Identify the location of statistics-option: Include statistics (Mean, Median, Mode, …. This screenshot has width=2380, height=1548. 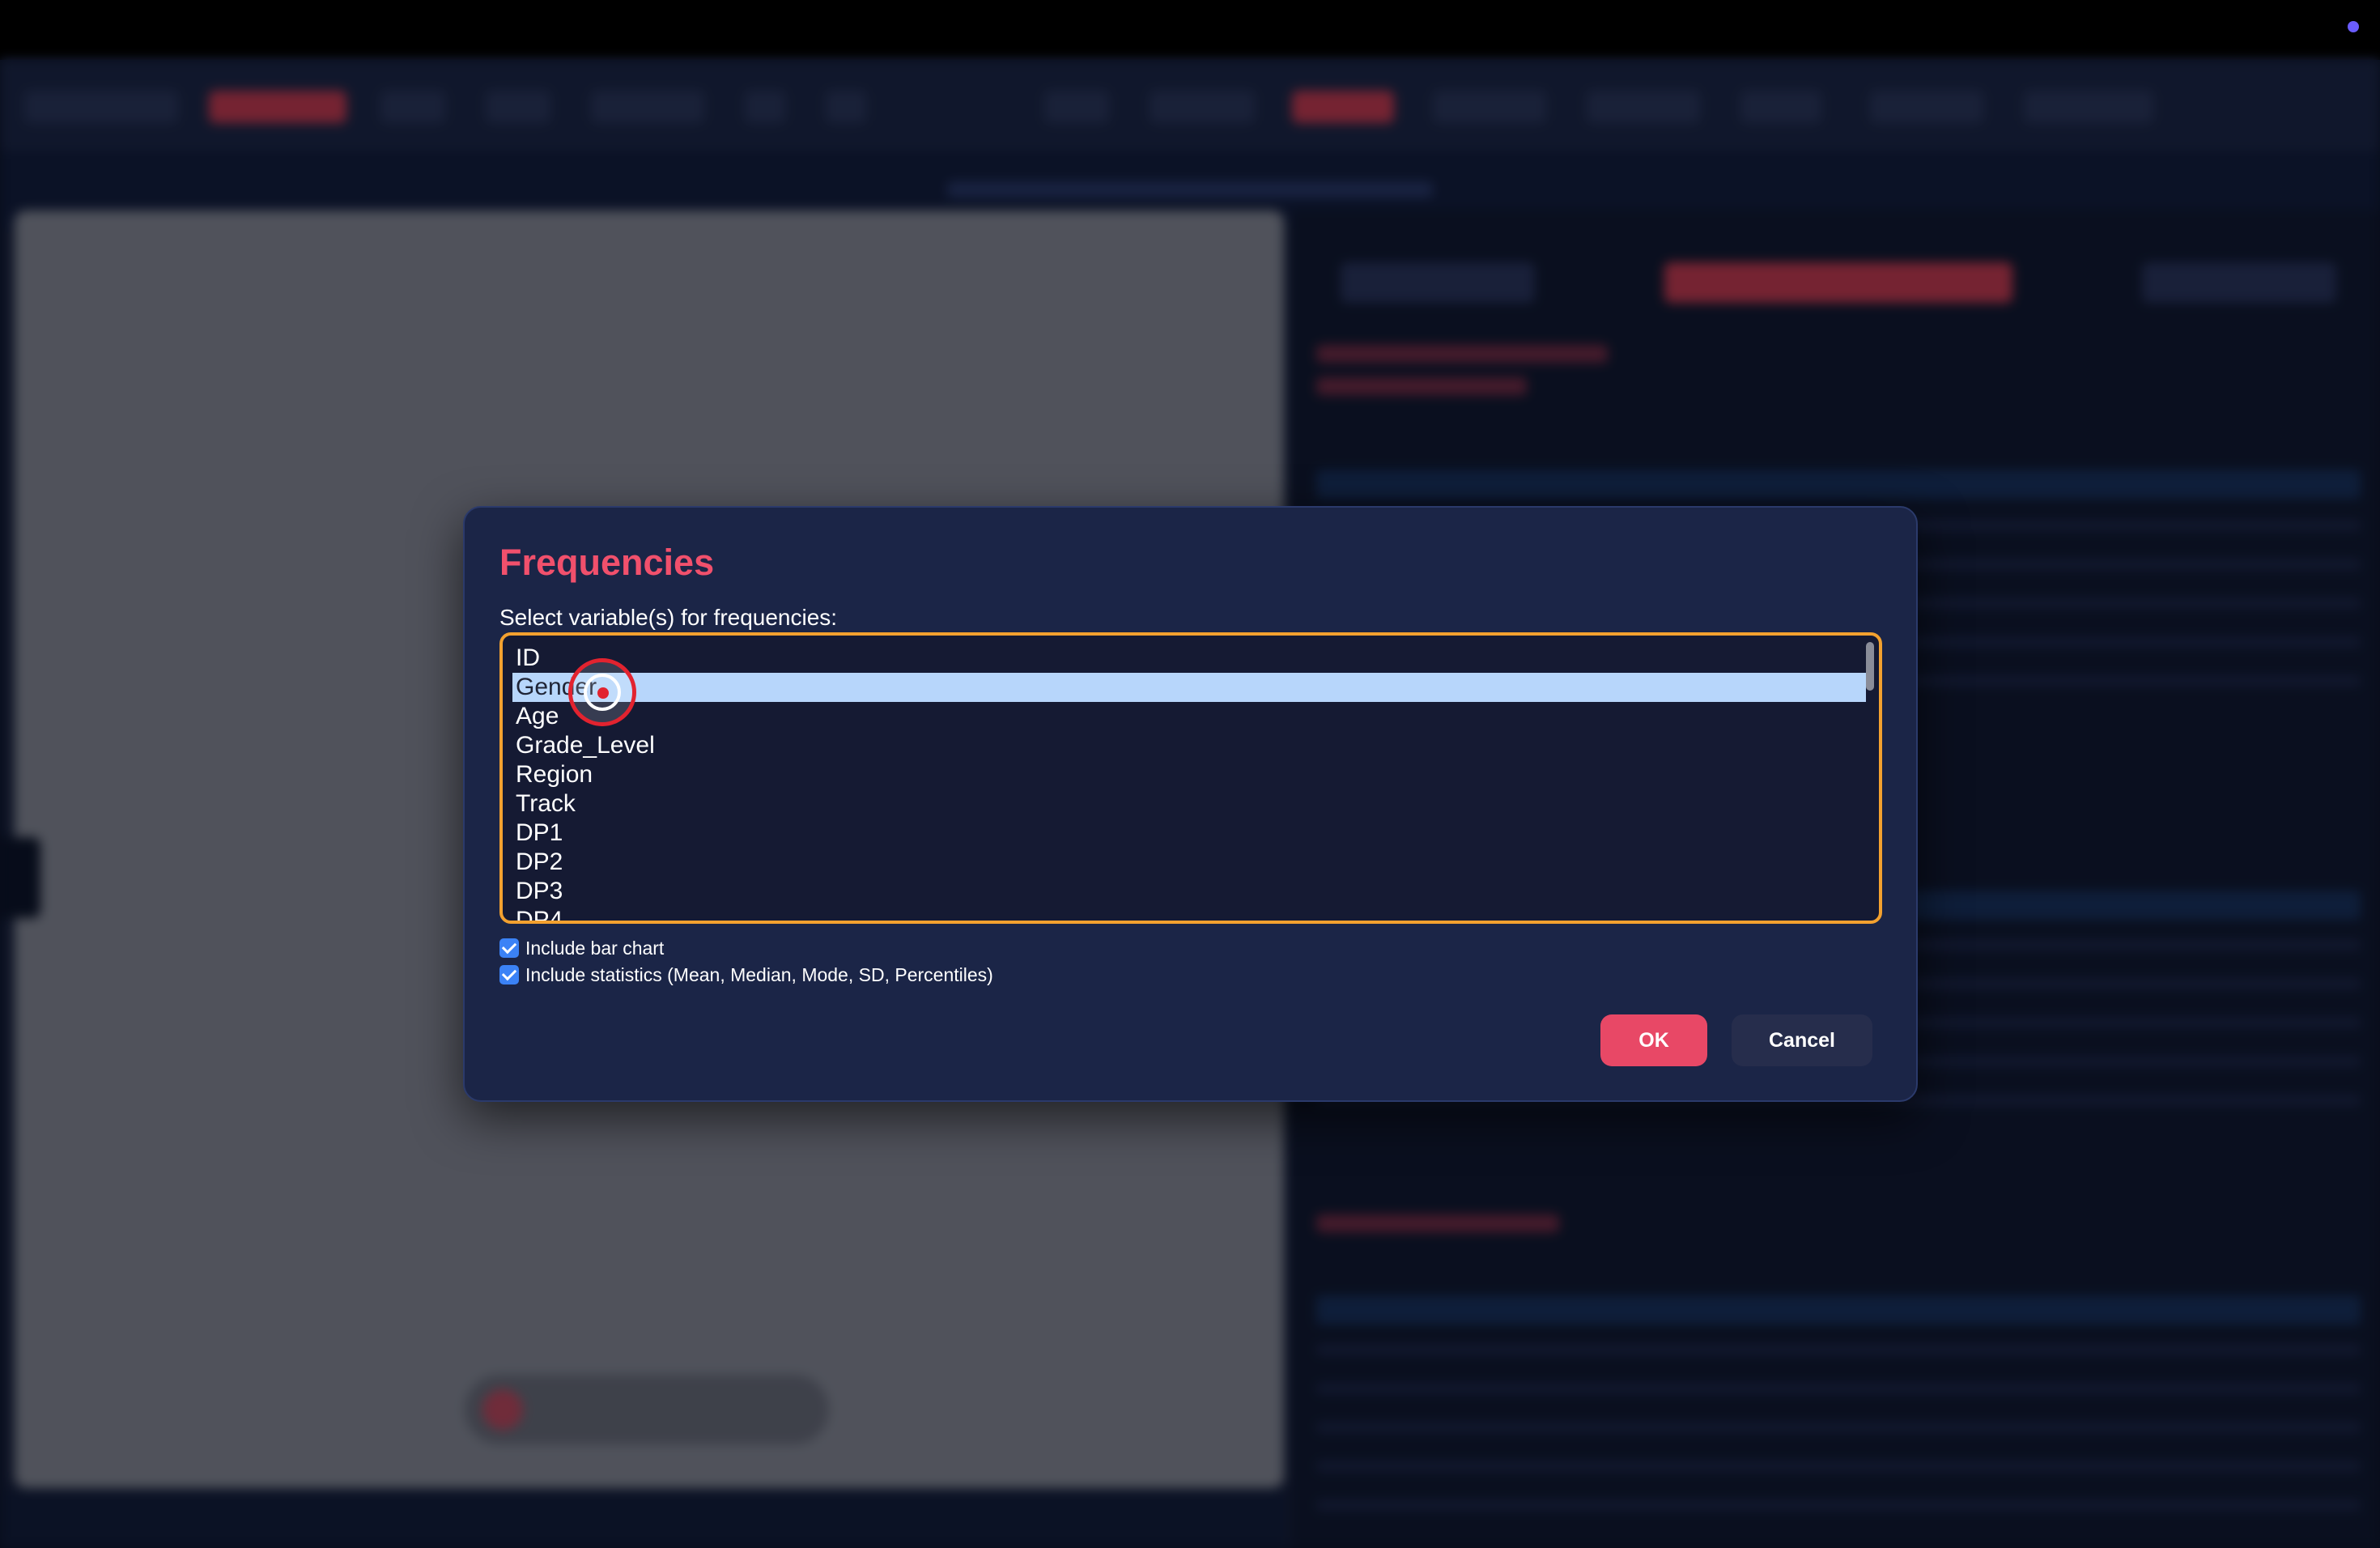
(746, 975).